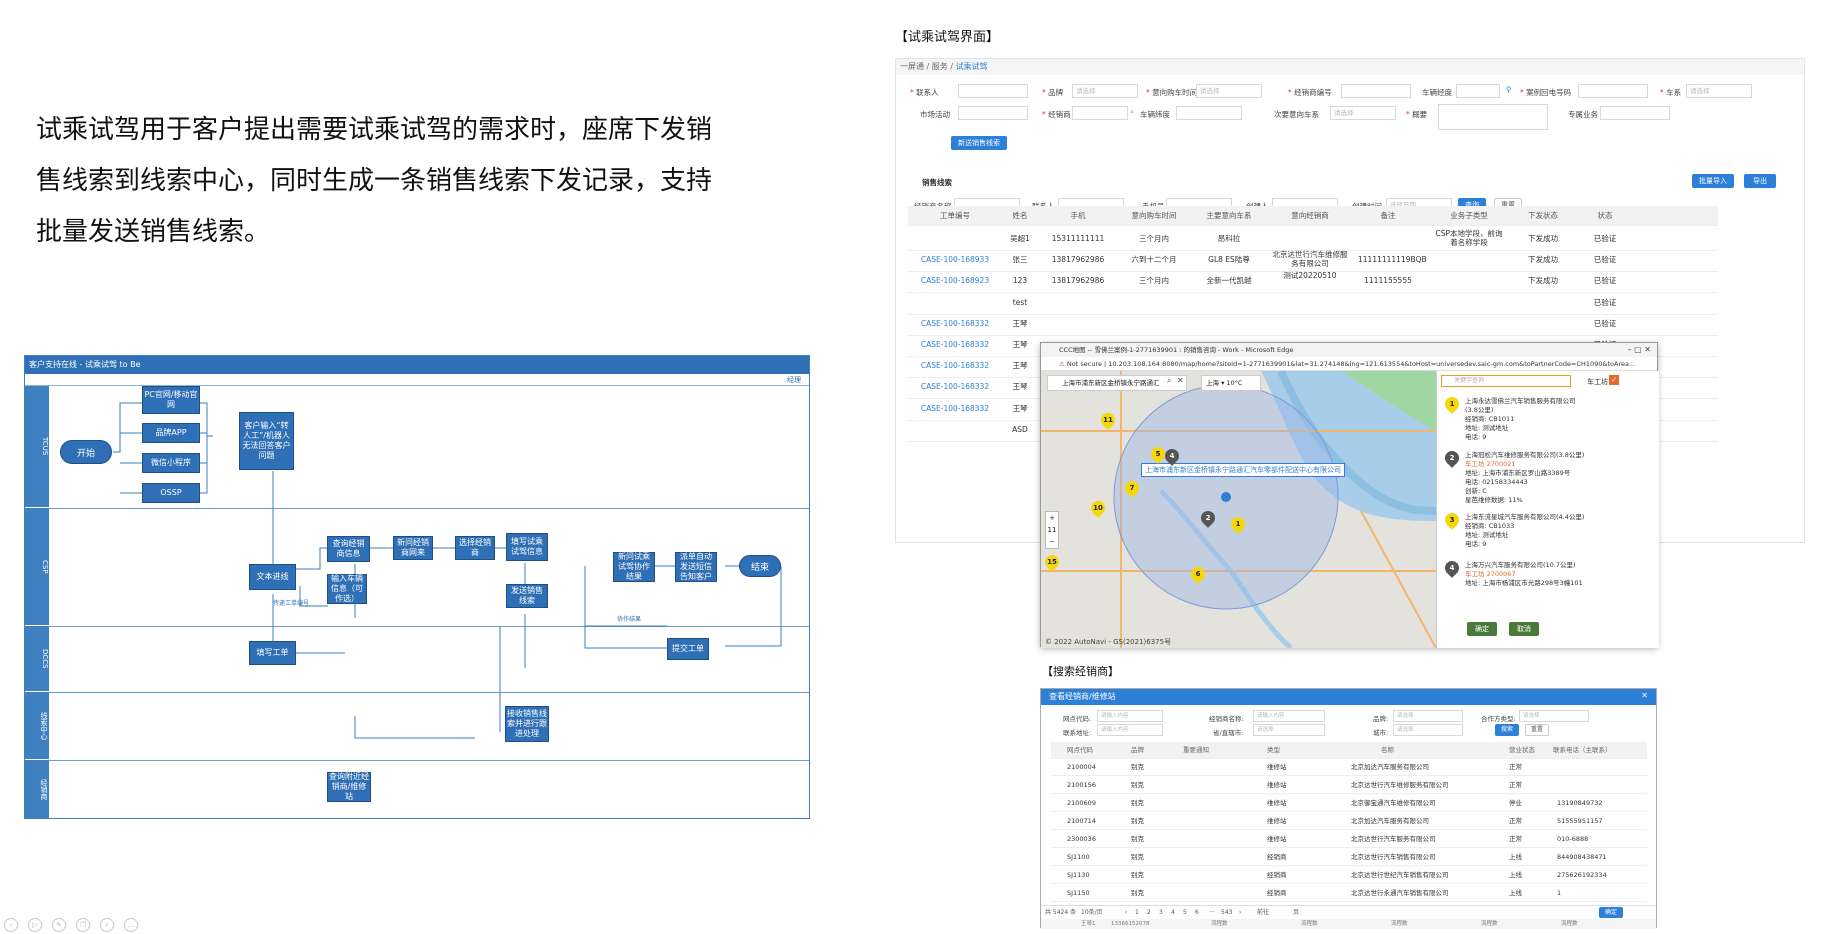 Image resolution: width=1835 pixels, height=934 pixels. What do you see at coordinates (1289, 716) in the screenshot?
I see `net-name-input: 请输入内容` at bounding box center [1289, 716].